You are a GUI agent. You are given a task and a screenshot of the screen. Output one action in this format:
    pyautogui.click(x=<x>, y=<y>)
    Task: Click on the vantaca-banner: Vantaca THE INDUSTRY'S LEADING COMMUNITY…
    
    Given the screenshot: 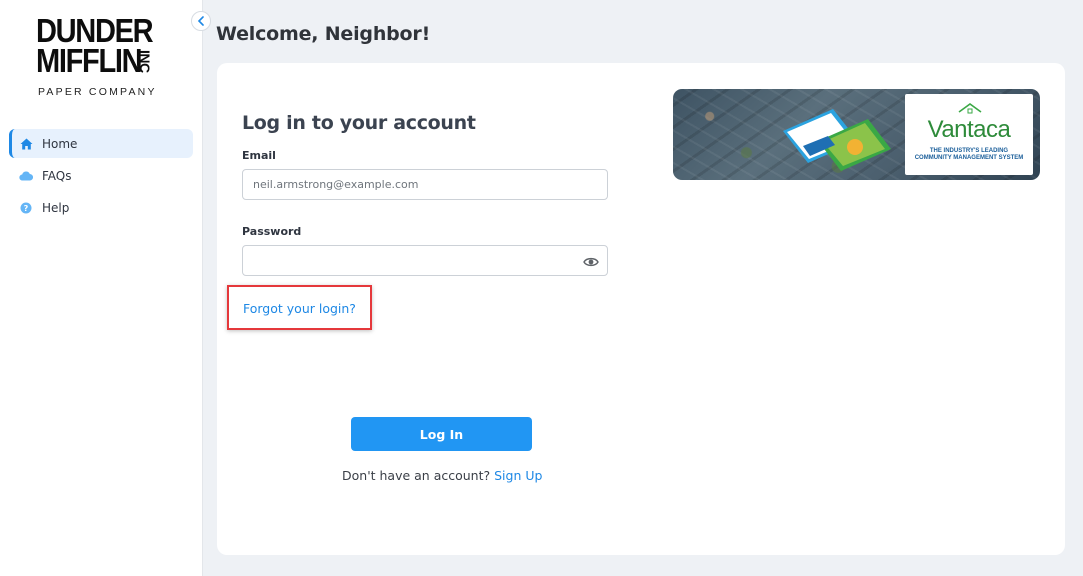 What is the action you would take?
    pyautogui.click(x=856, y=134)
    